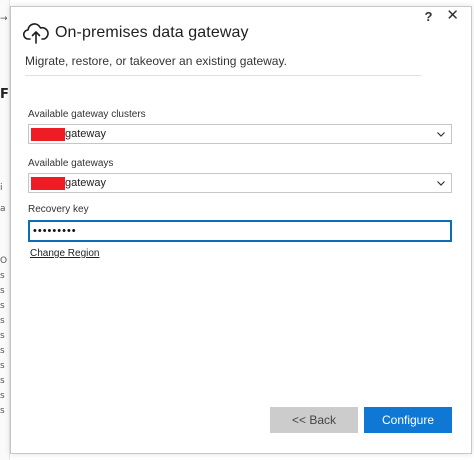 This screenshot has width=474, height=460. I want to click on clusters-select-value: gateway, so click(85, 134).